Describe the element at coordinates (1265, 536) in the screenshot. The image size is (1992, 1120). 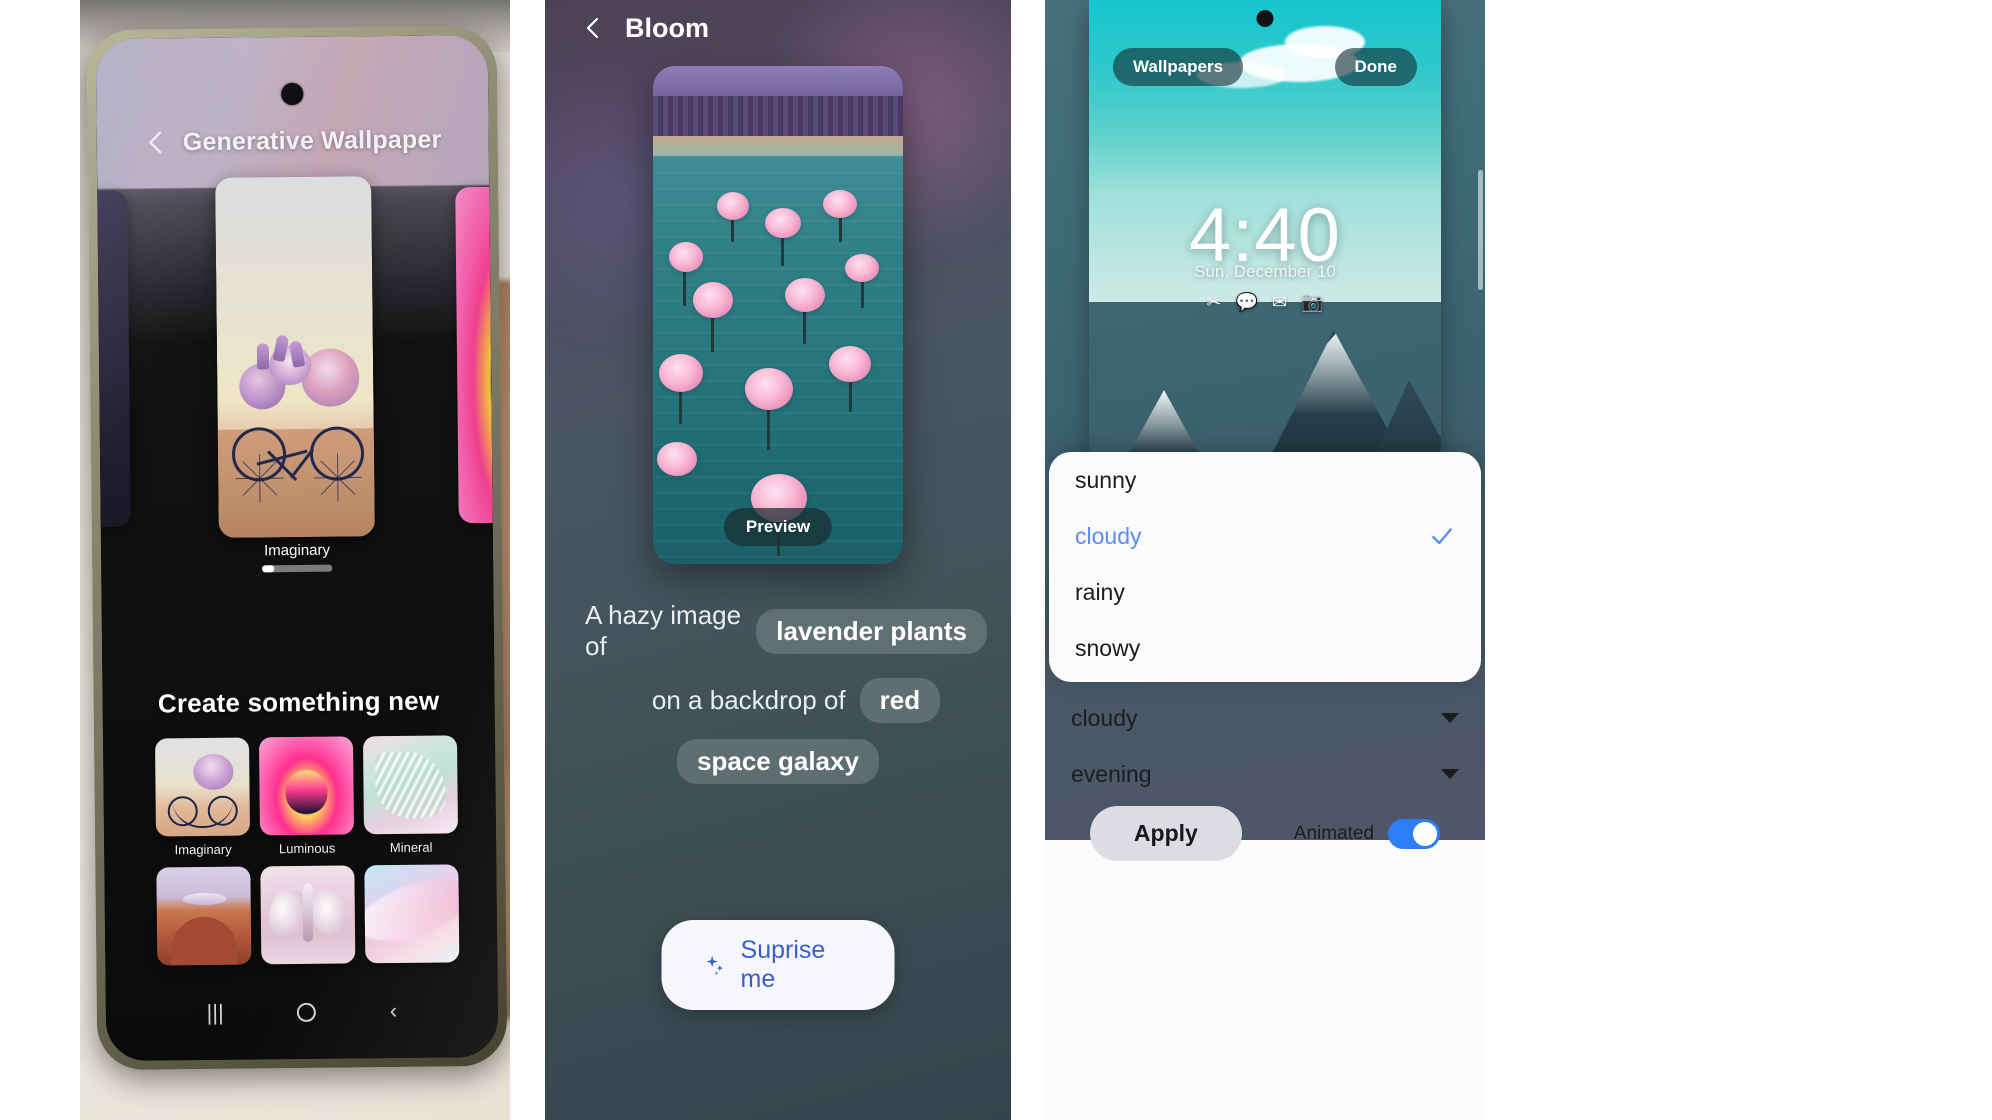
I see `dropdown-option-cloudy: cloudy` at that location.